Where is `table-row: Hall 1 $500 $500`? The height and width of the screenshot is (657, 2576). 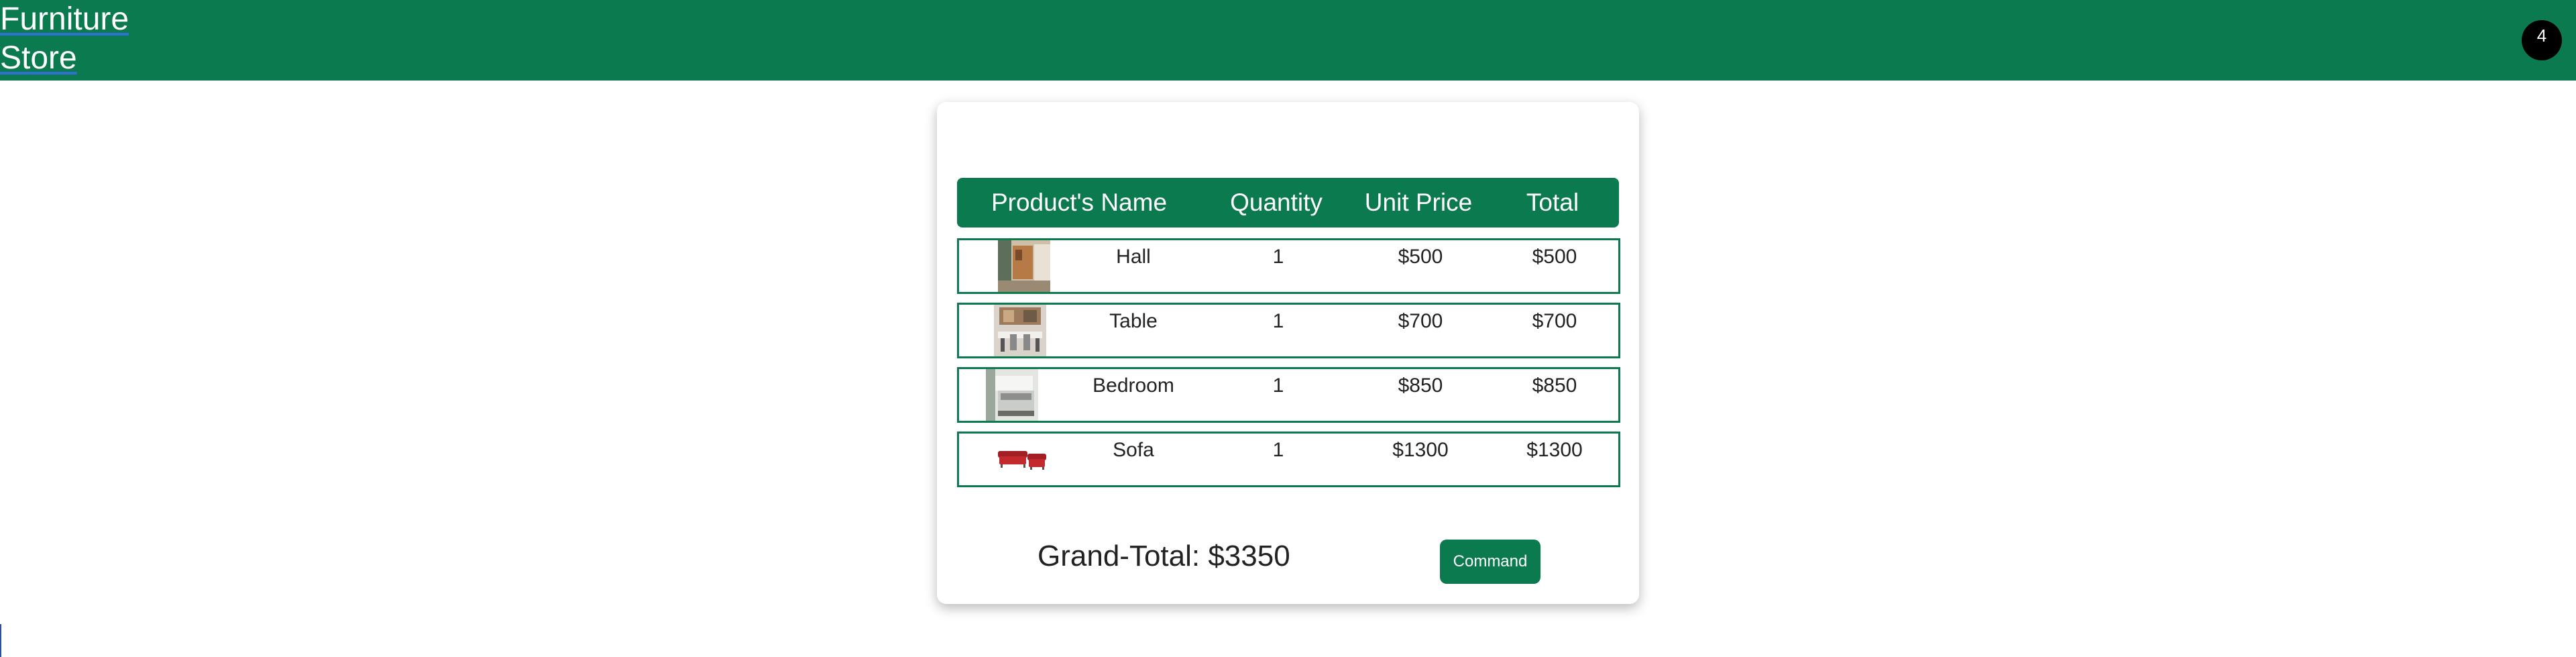 table-row: Hall 1 $500 $500 is located at coordinates (1288, 266).